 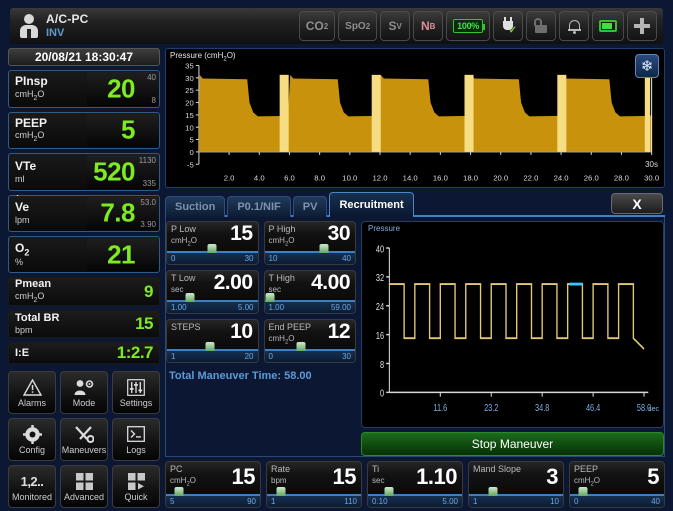 What do you see at coordinates (136, 481) in the screenshot?
I see `grid-play-icon` at bounding box center [136, 481].